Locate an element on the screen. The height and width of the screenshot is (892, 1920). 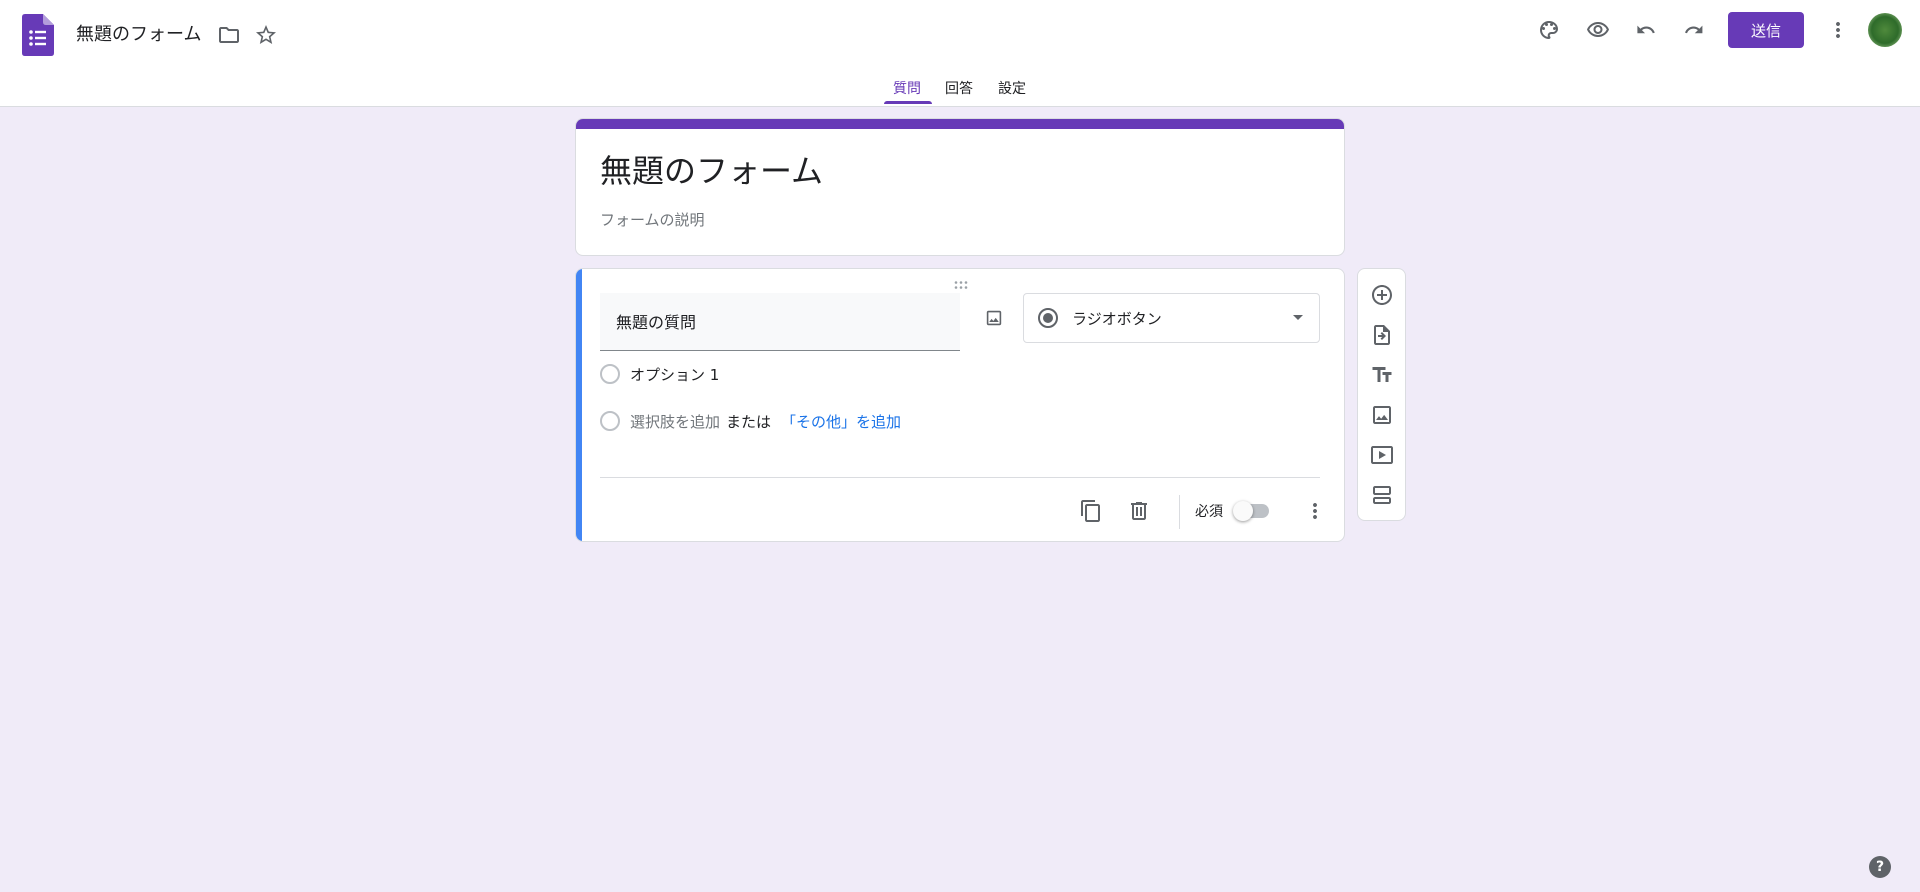
accent-bar is located at coordinates (960, 124).